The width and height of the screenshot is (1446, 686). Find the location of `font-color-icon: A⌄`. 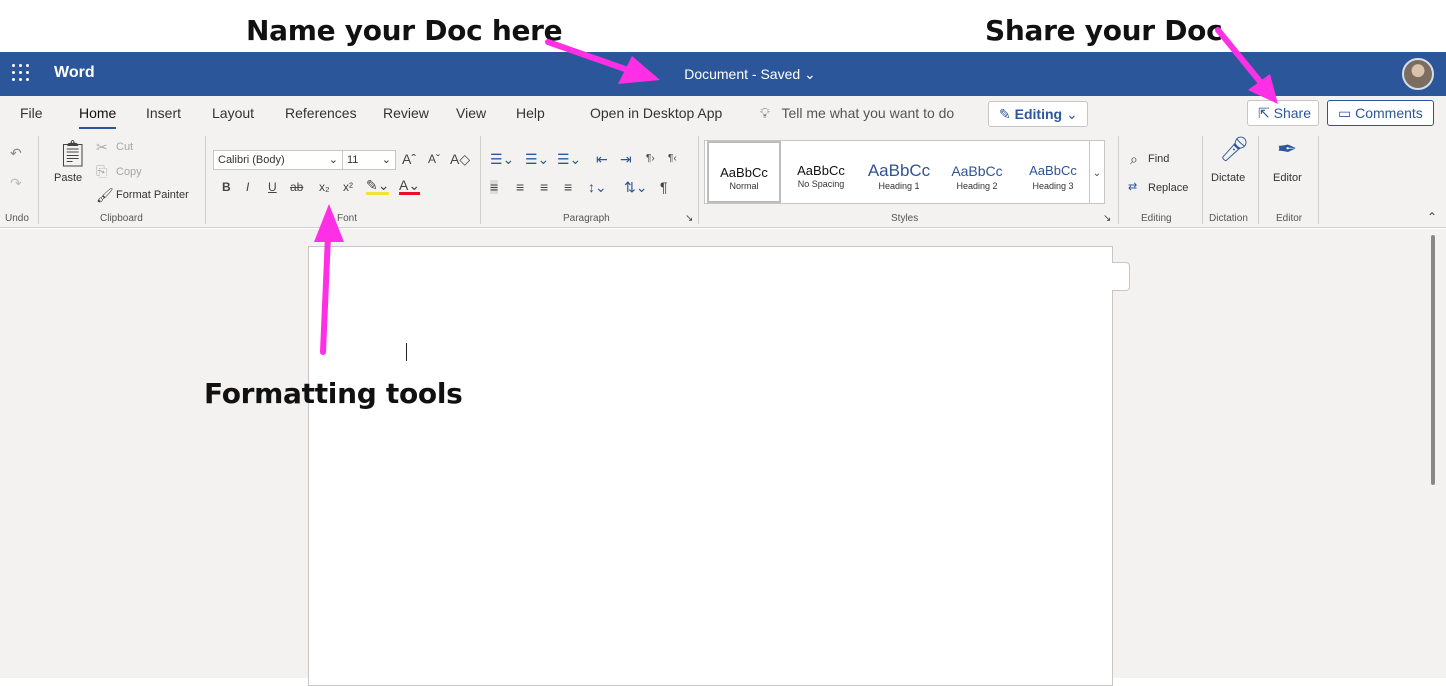

font-color-icon: A⌄ is located at coordinates (410, 186).